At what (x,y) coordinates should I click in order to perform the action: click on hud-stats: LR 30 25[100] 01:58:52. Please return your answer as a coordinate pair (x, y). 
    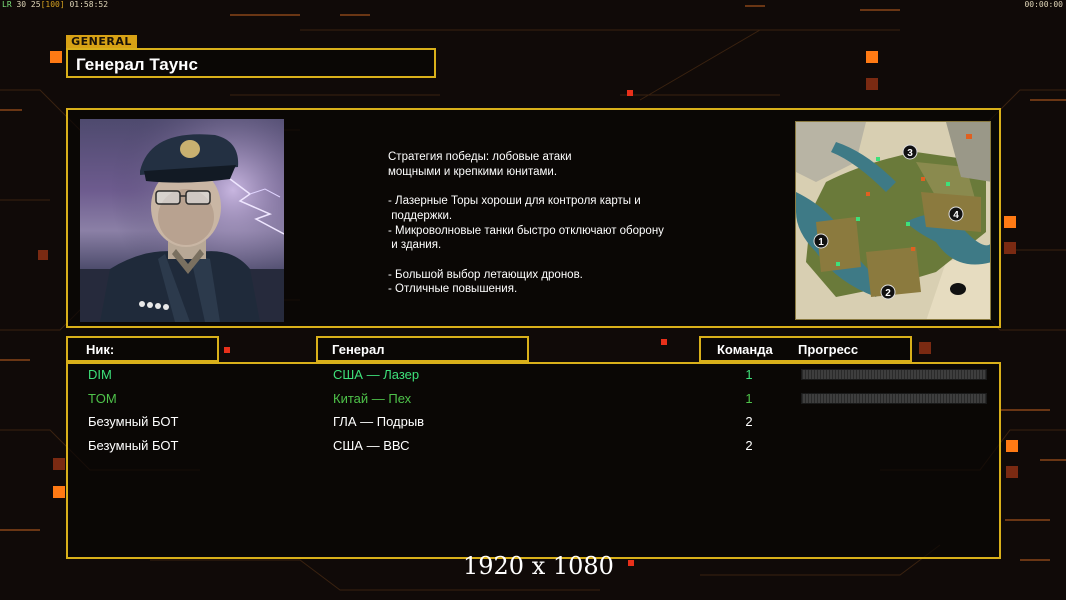
    Looking at the image, I should click on (55, 4).